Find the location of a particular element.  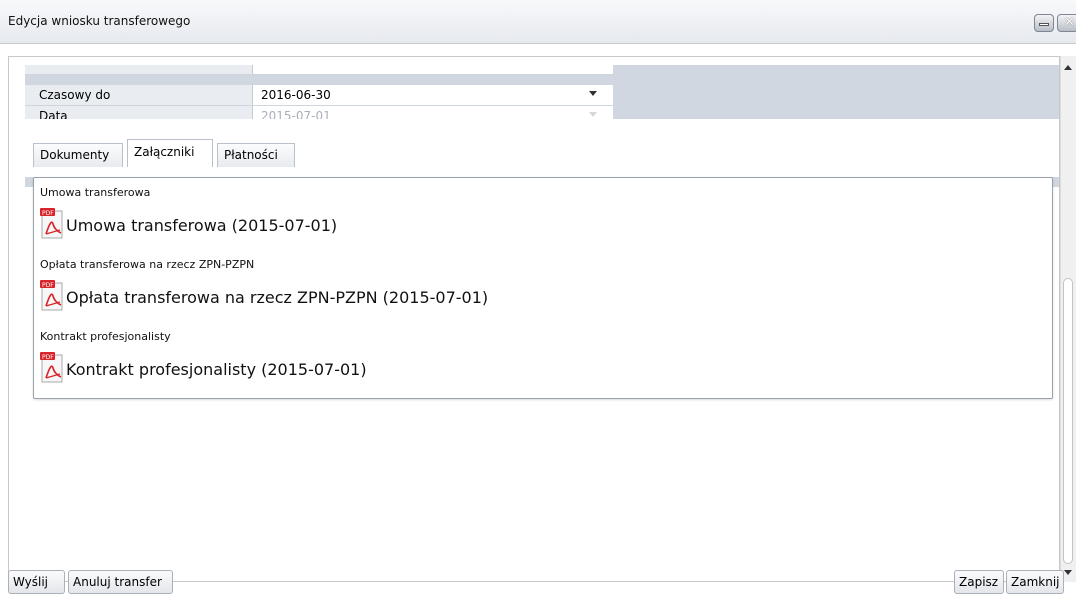

attachment-category: Umowa transferowa is located at coordinates (95, 192).